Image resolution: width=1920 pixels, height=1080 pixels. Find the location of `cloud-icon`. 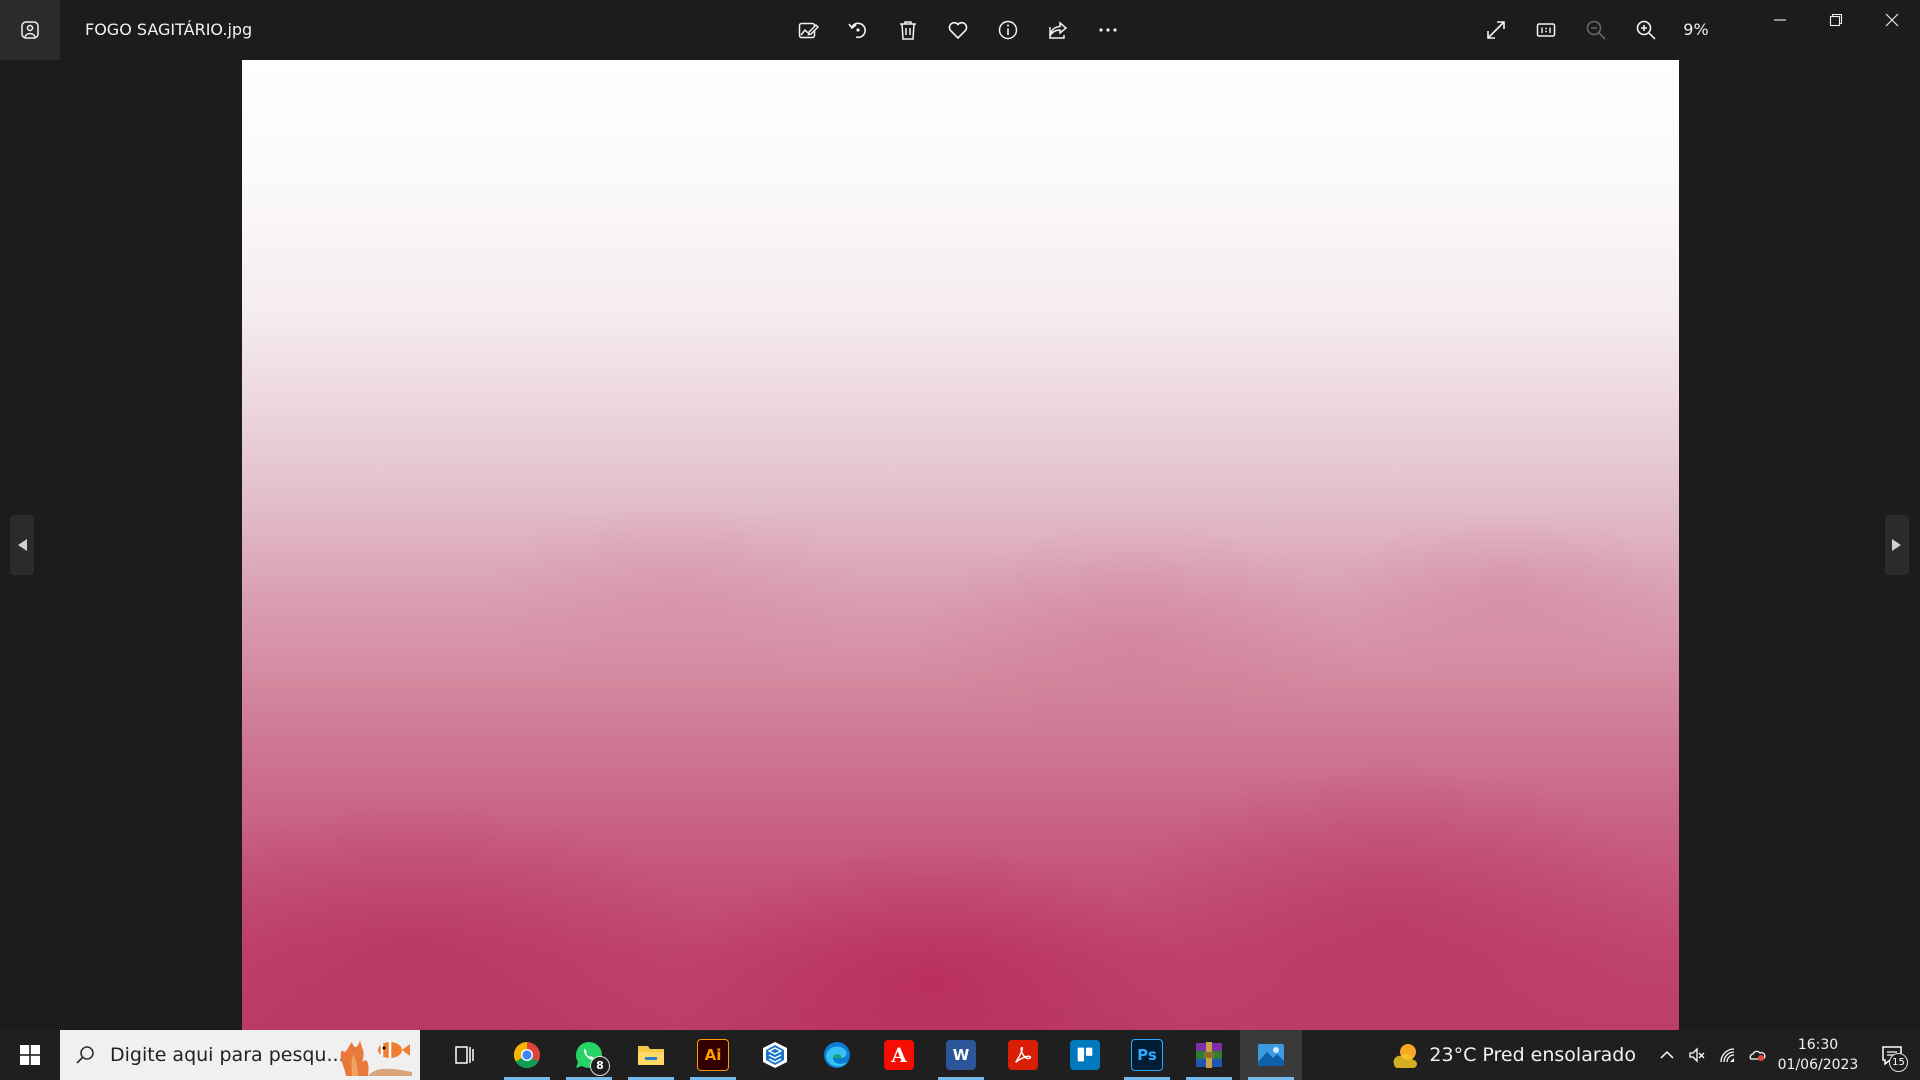

cloud-icon is located at coordinates (1757, 1055).